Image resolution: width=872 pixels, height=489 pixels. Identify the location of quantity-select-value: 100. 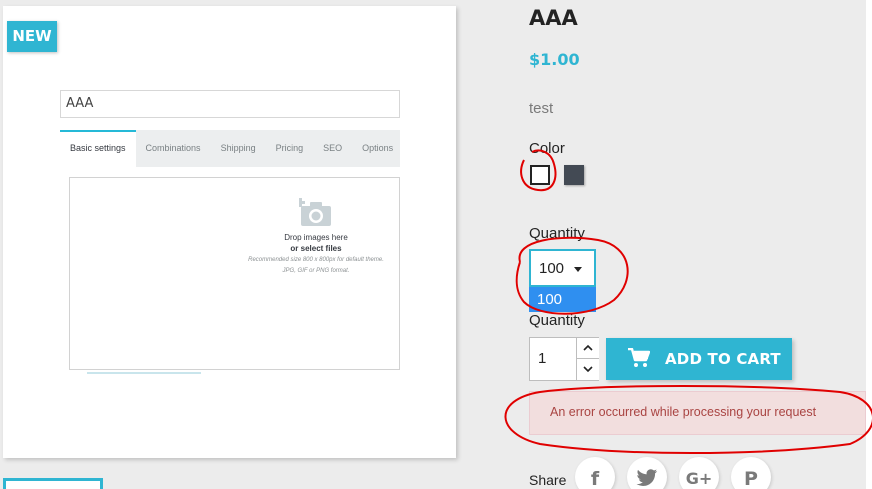
(552, 268).